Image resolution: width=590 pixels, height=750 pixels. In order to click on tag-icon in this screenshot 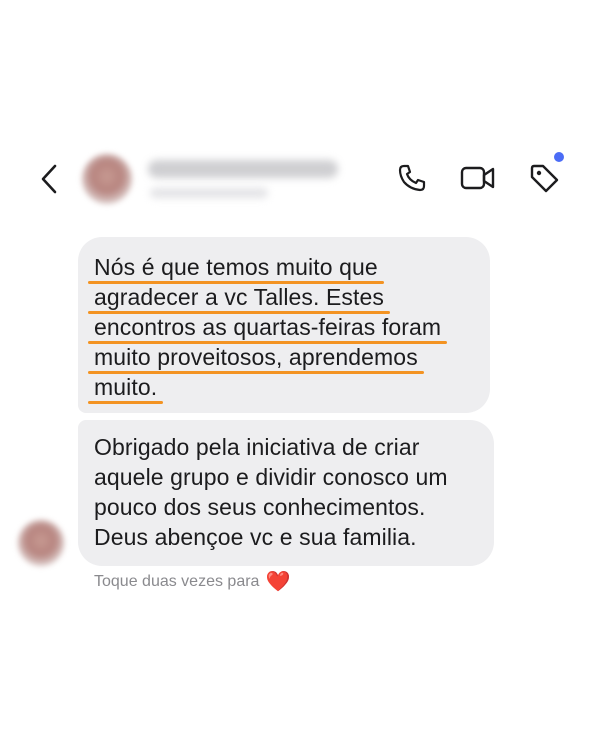, I will do `click(544, 178)`.